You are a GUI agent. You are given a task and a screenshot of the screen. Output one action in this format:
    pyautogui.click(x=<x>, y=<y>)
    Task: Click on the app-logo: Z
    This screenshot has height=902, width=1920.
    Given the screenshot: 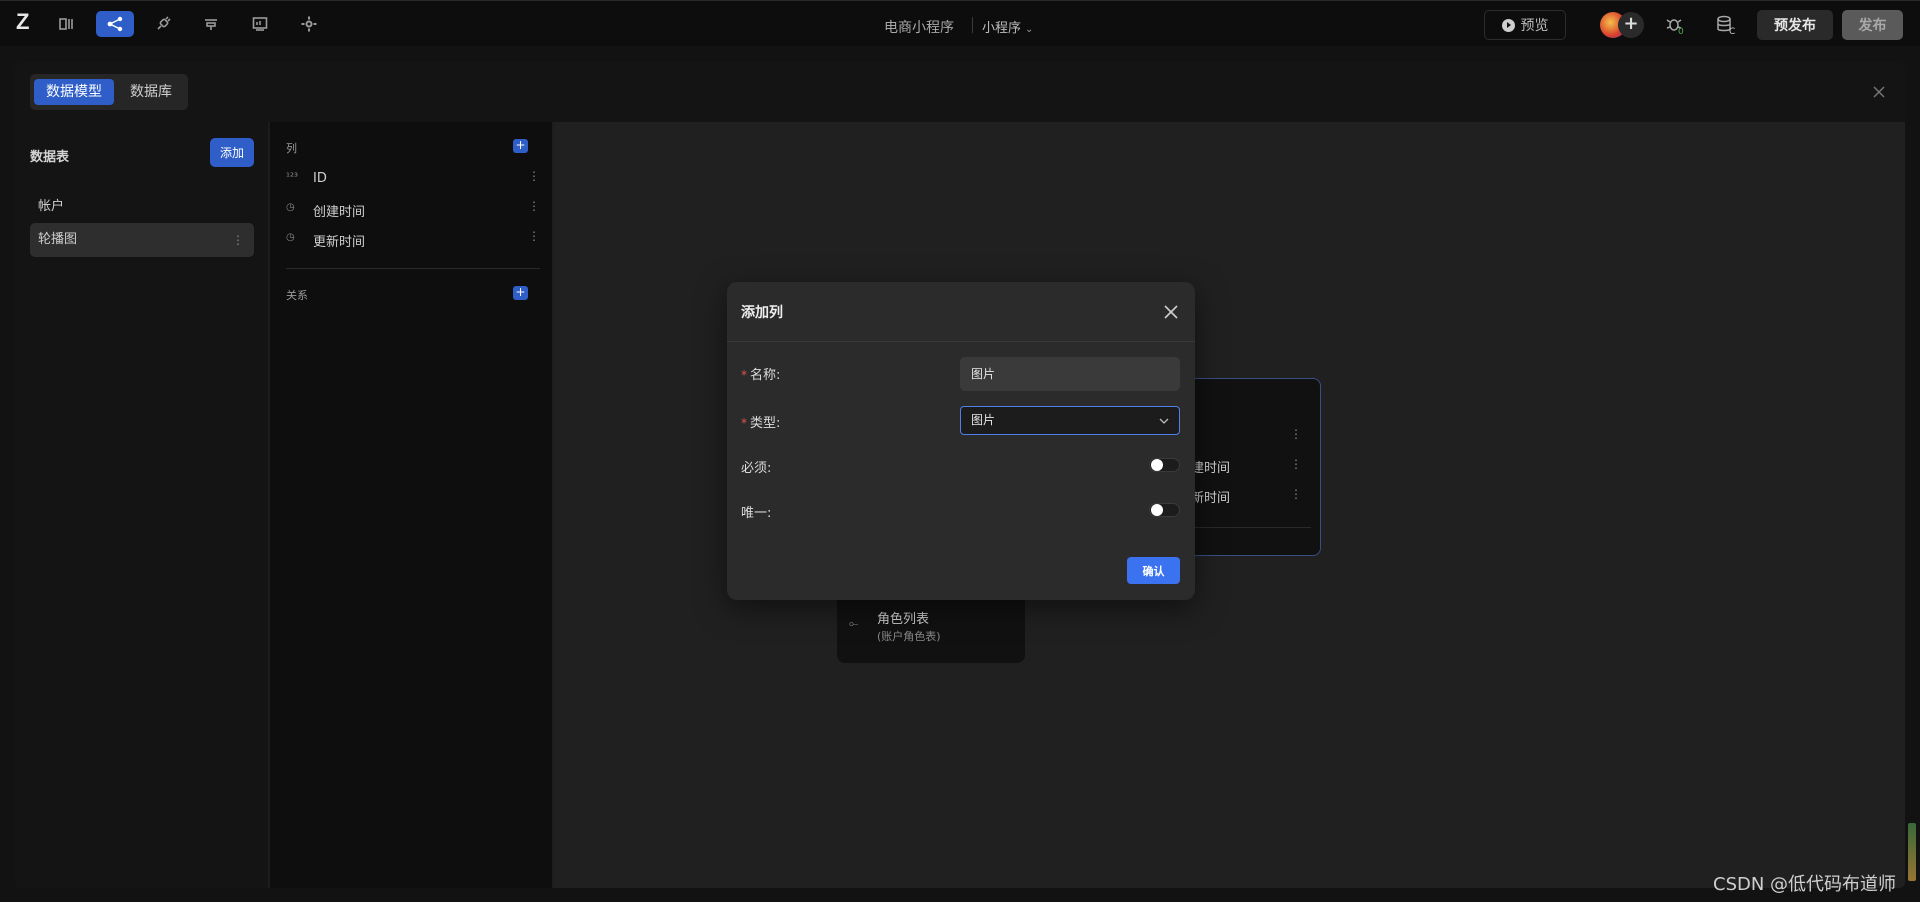 What is the action you would take?
    pyautogui.click(x=27, y=22)
    